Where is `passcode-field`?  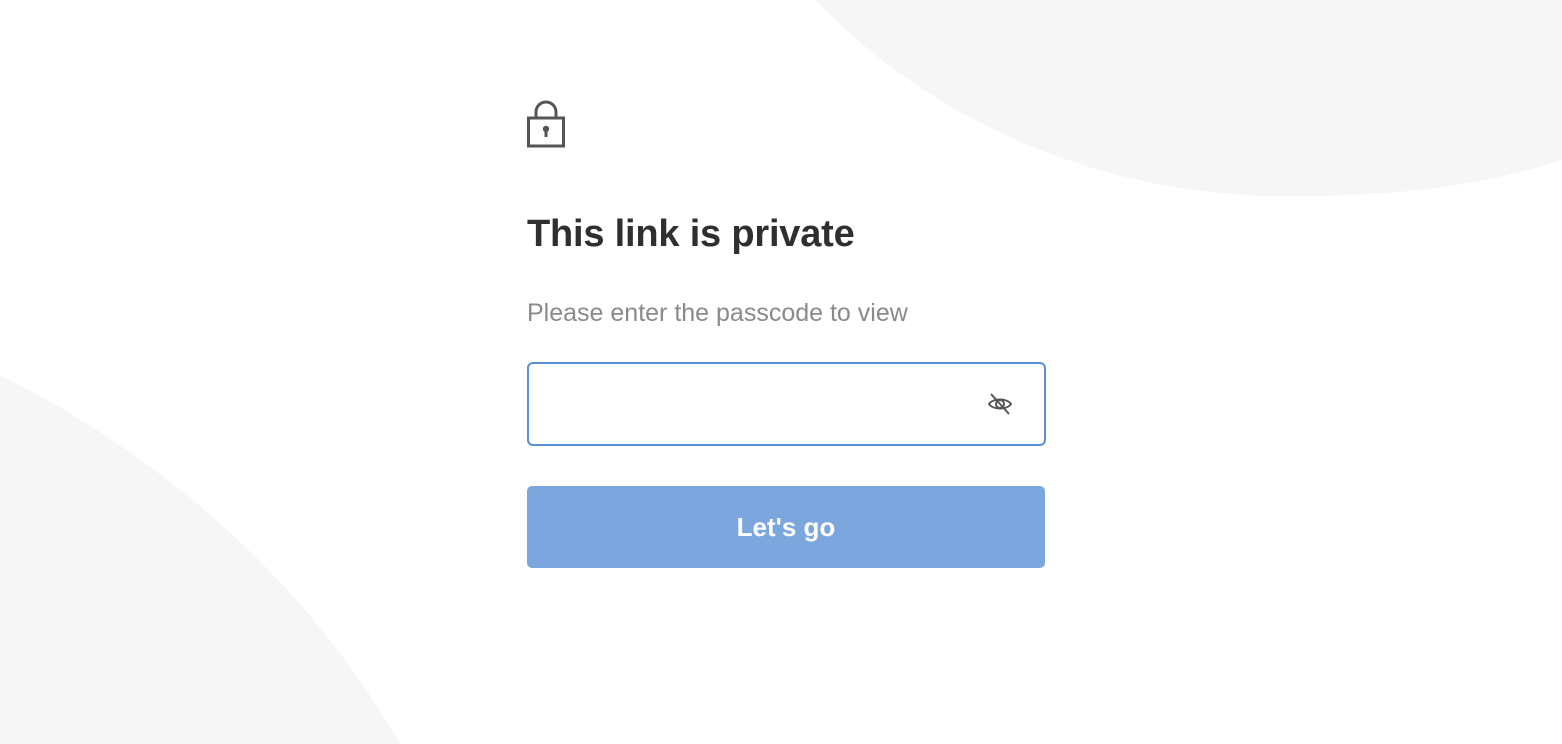 passcode-field is located at coordinates (786, 404).